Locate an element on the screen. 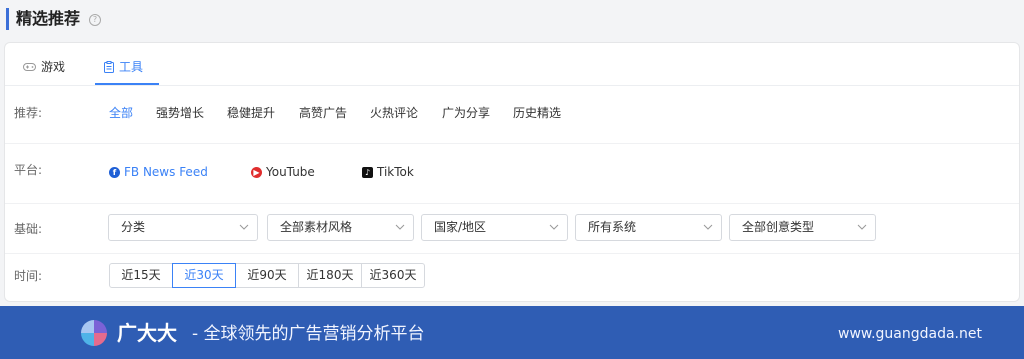 This screenshot has width=1024, height=359. creative-type-select-value: 全部创意类型 is located at coordinates (778, 227).